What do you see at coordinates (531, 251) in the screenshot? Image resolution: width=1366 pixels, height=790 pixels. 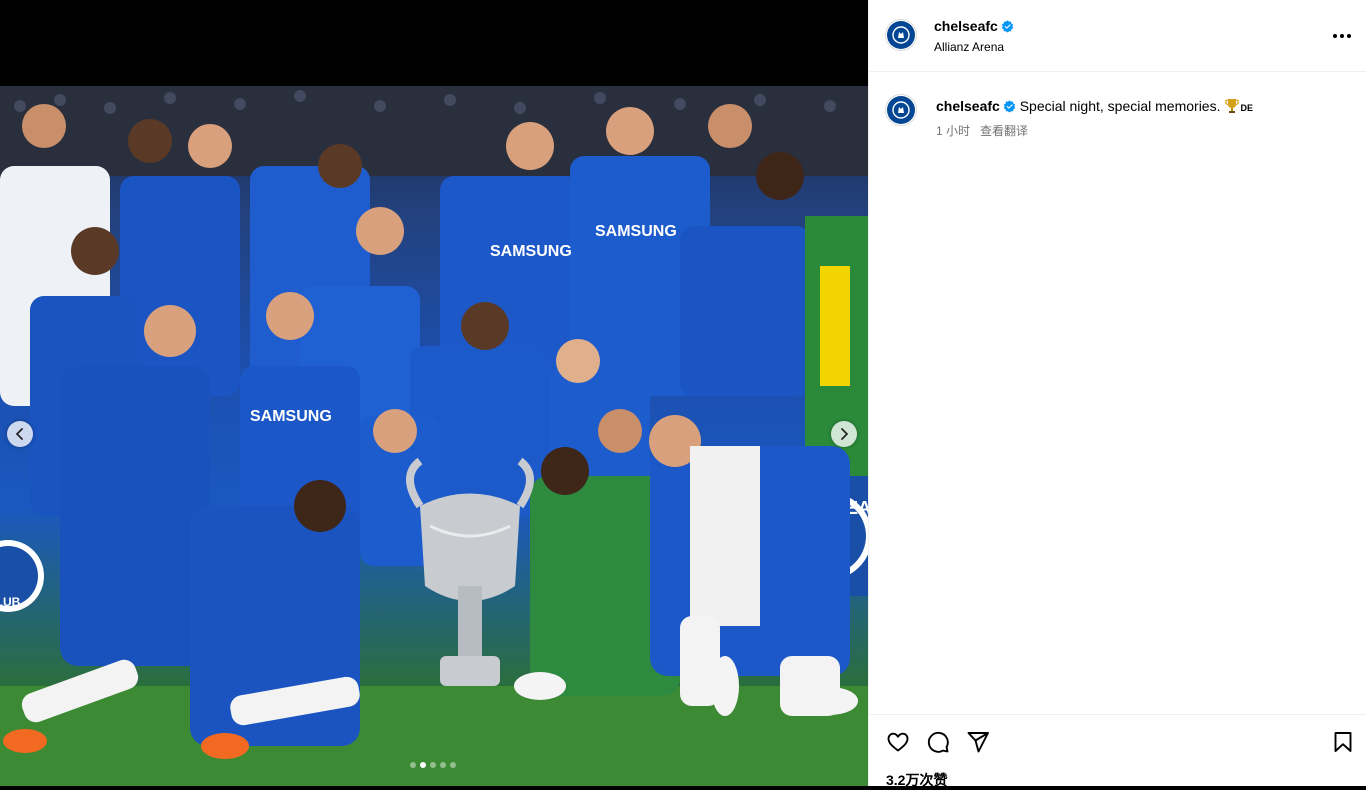 I see `shirt-text-1: SAMSUNG` at bounding box center [531, 251].